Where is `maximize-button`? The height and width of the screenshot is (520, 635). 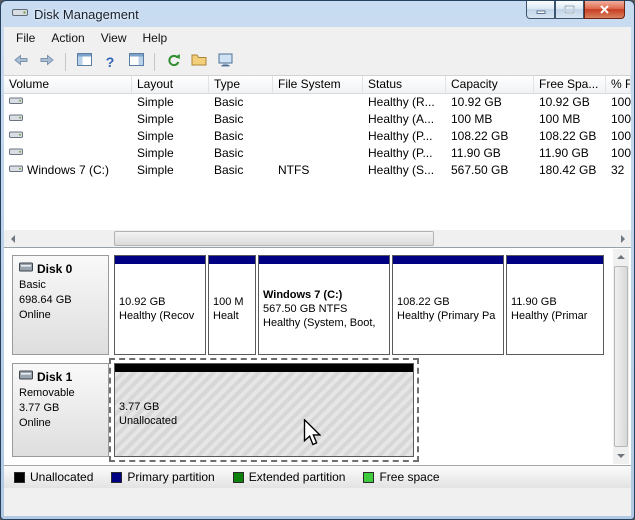 maximize-button is located at coordinates (569, 10).